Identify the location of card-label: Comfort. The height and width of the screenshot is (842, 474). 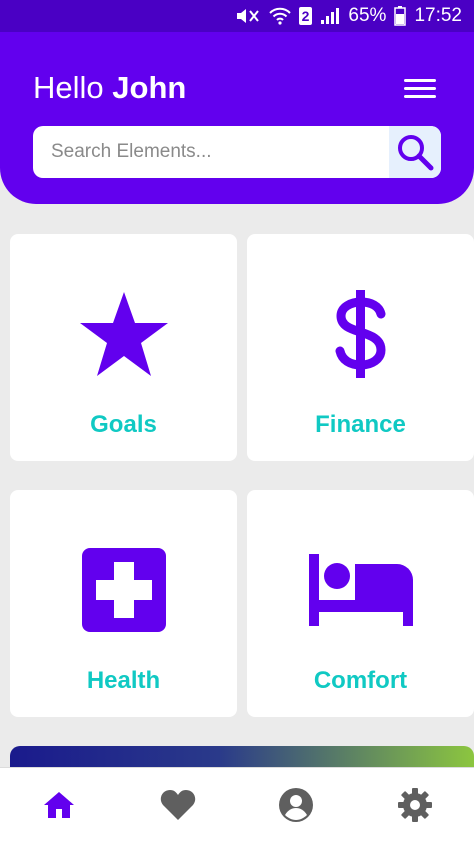
(360, 680).